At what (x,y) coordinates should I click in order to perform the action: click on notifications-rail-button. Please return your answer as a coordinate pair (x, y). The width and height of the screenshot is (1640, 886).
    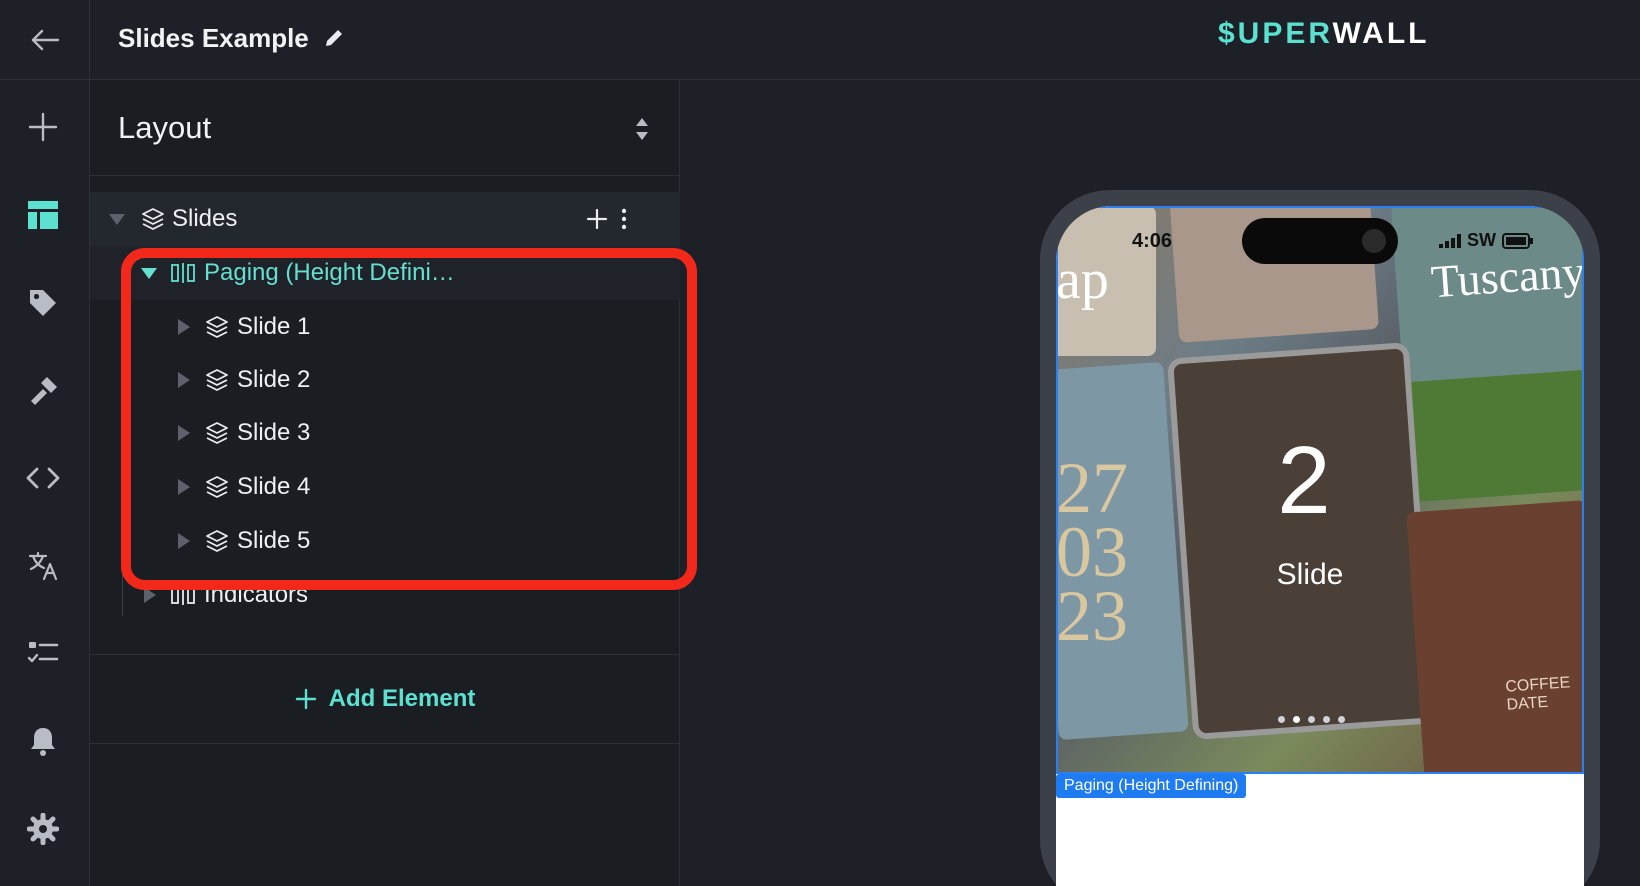
    Looking at the image, I should click on (43, 741).